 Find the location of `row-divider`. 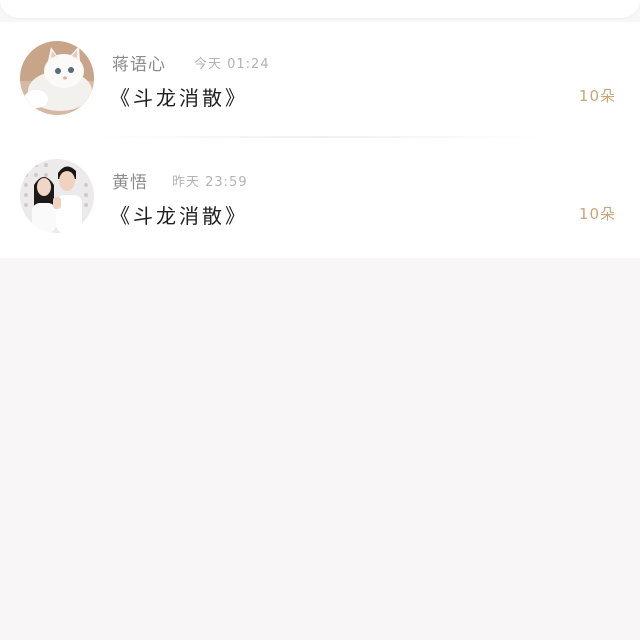

row-divider is located at coordinates (321, 137).